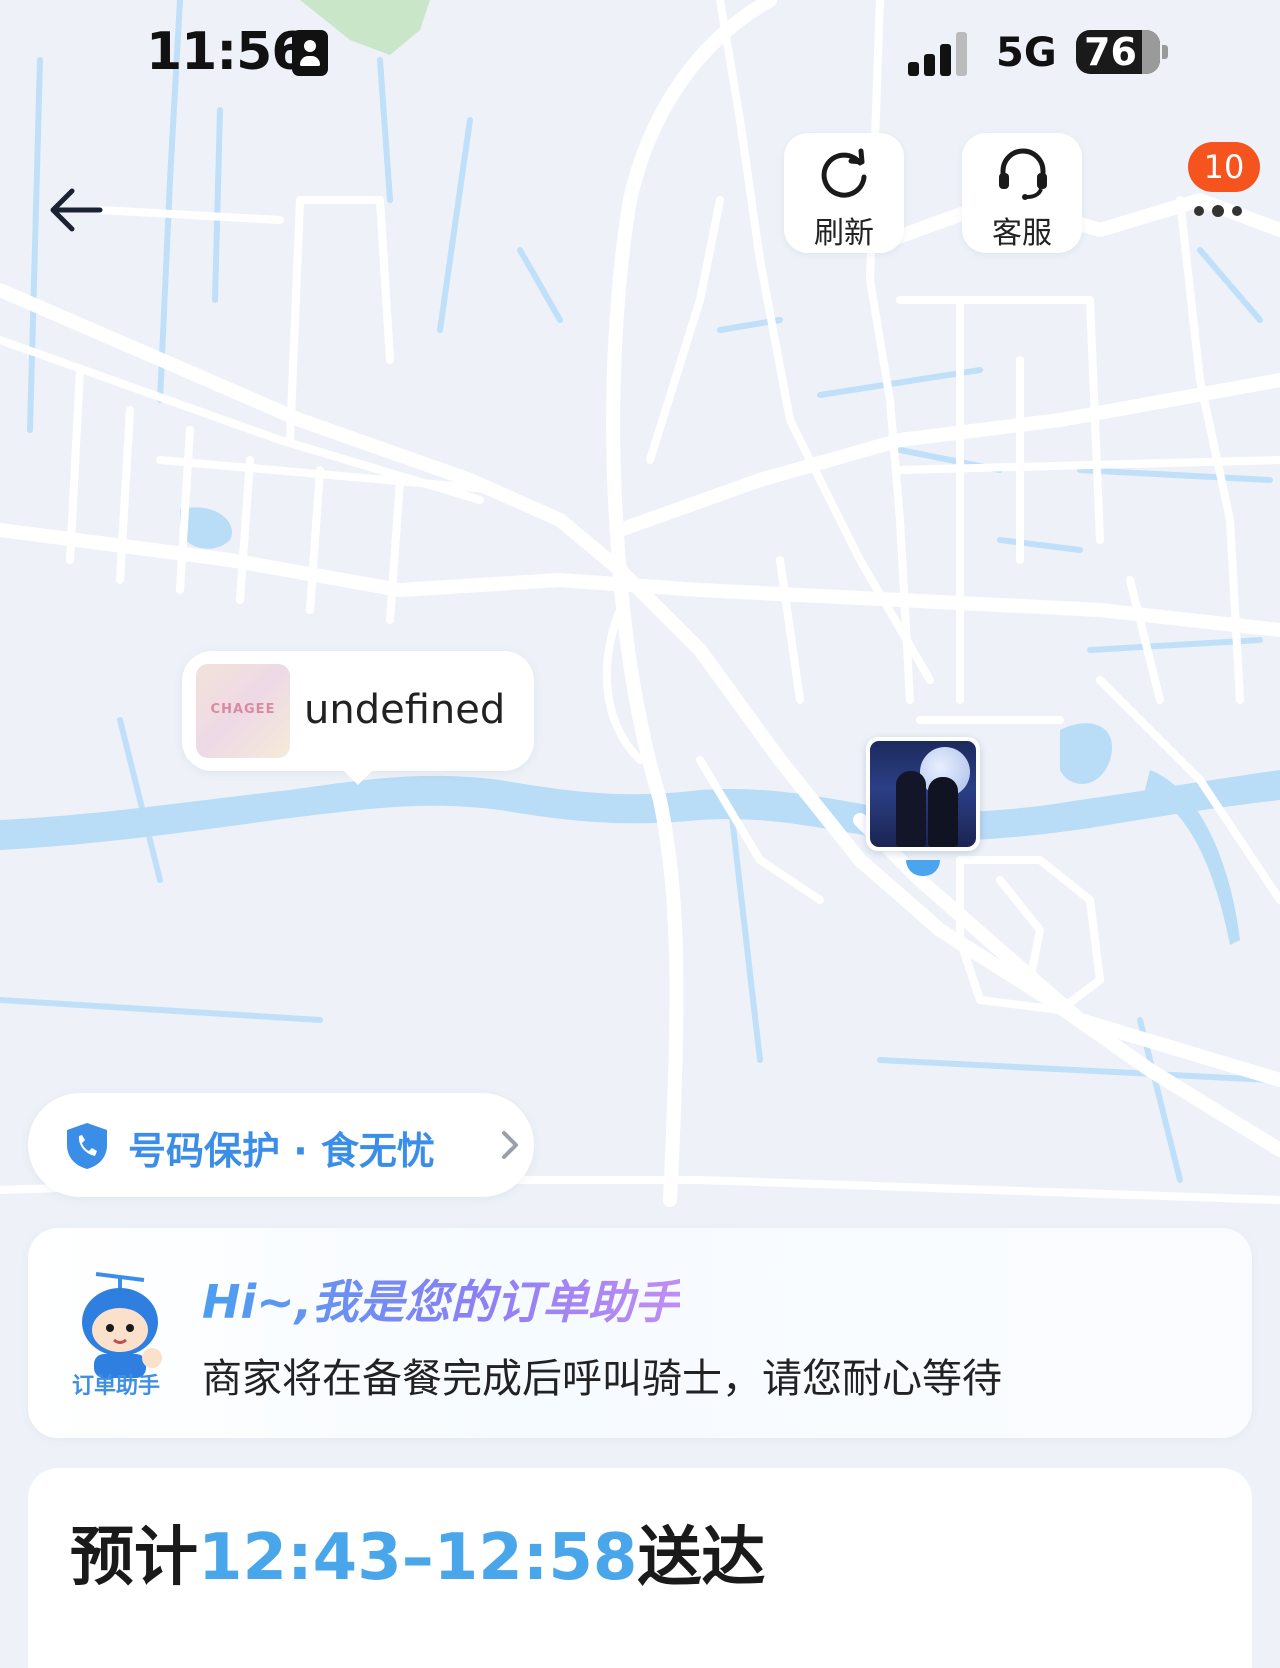 This screenshot has height=1668, width=1280. I want to click on chevron-right-icon, so click(510, 1145).